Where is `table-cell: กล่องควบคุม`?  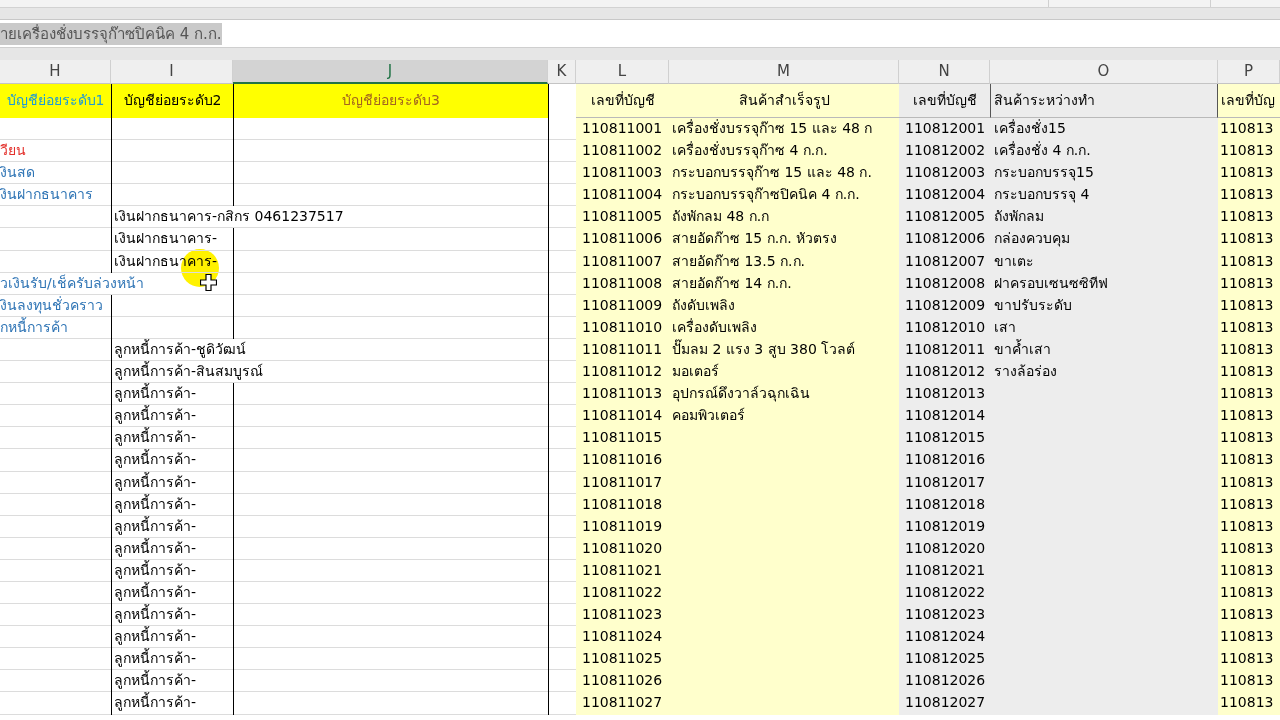 table-cell: กล่องควบคุม is located at coordinates (1104, 239).